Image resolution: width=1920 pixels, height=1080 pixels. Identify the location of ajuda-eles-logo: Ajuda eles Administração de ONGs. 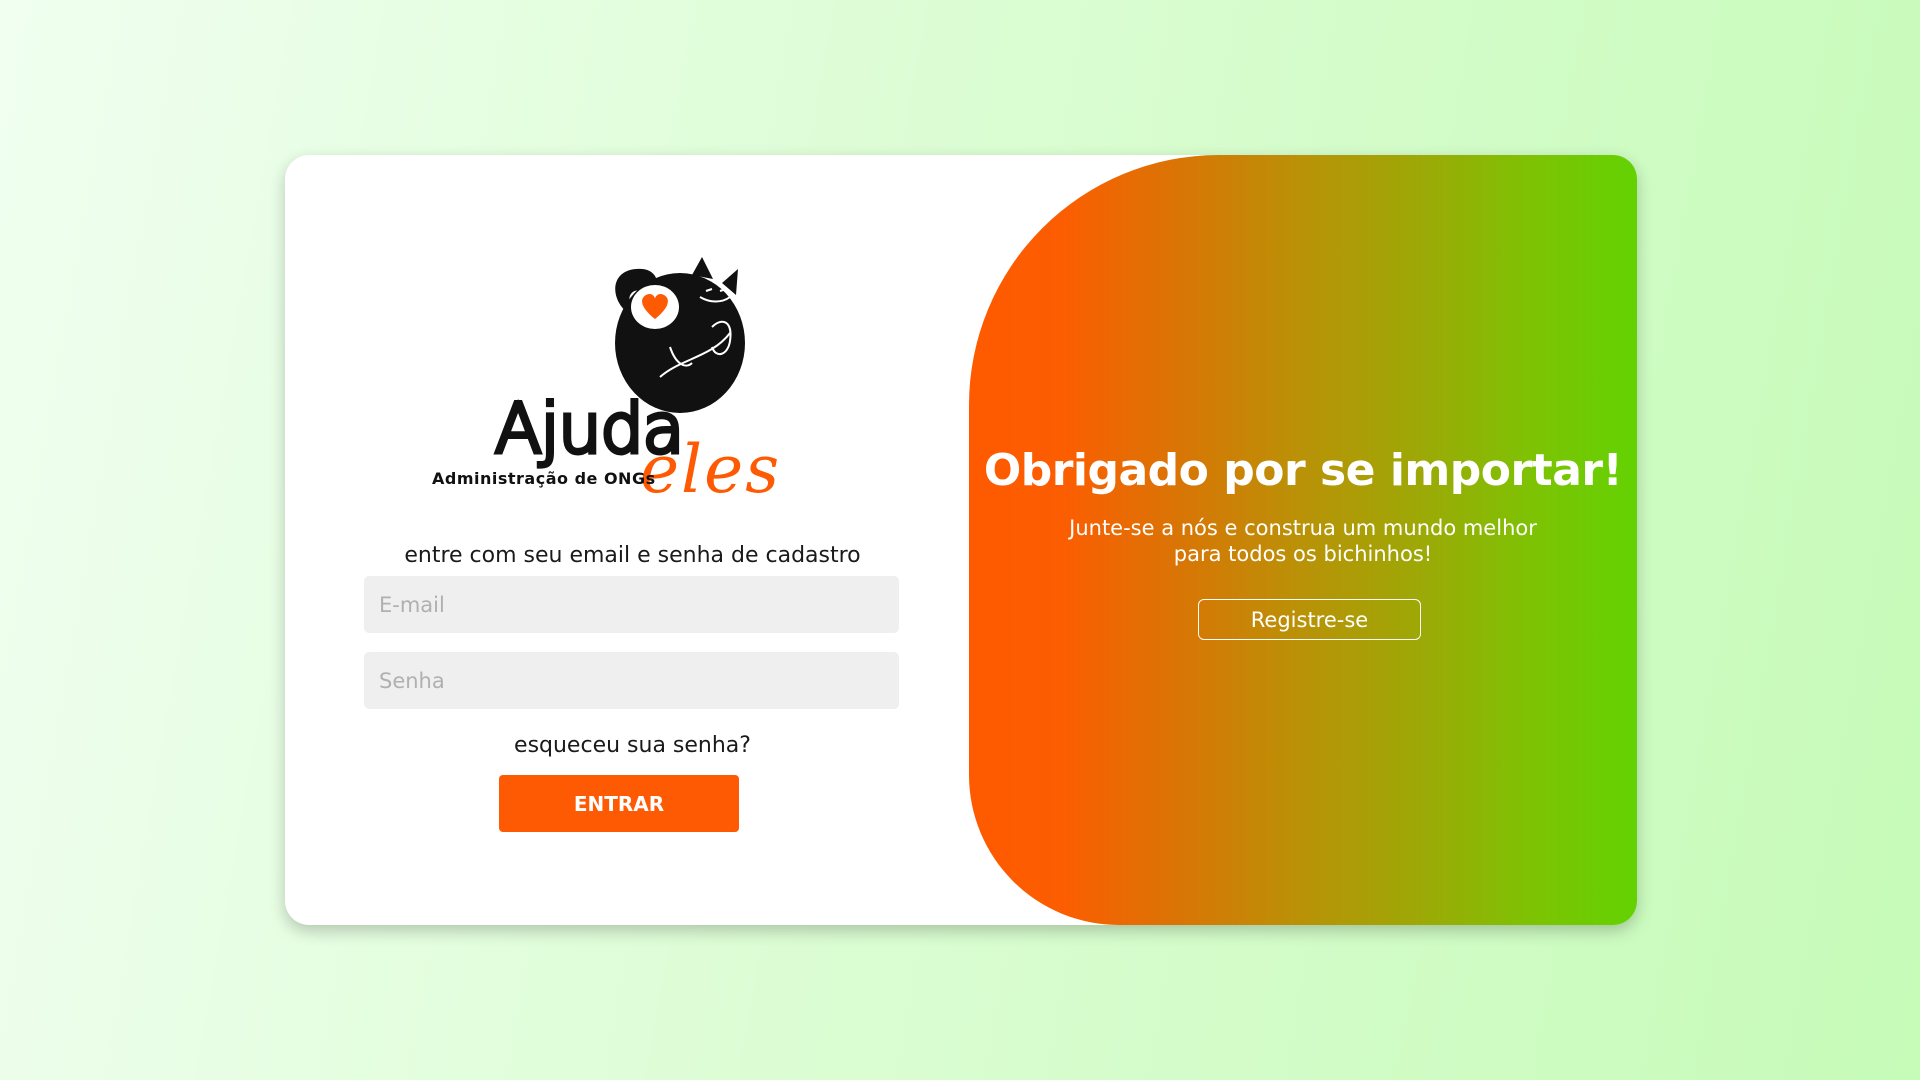
(640, 412).